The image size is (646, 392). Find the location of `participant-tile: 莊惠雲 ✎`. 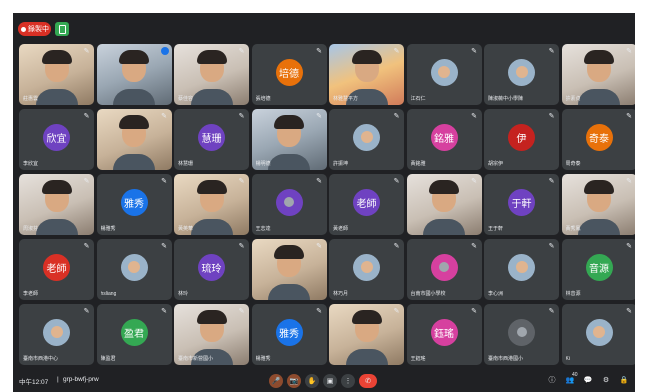

participant-tile: 莊惠雲 ✎ is located at coordinates (56, 74).